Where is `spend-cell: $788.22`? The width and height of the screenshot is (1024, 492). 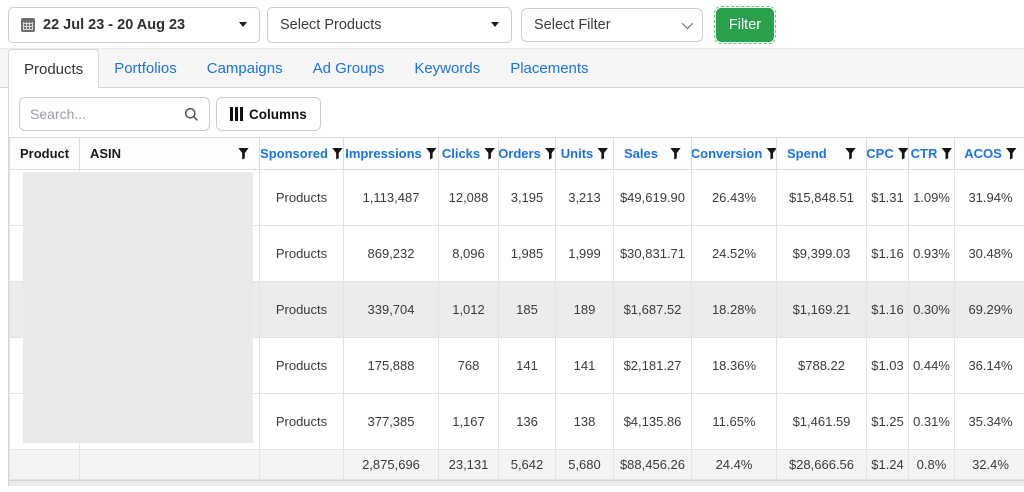 spend-cell: $788.22 is located at coordinates (821, 365).